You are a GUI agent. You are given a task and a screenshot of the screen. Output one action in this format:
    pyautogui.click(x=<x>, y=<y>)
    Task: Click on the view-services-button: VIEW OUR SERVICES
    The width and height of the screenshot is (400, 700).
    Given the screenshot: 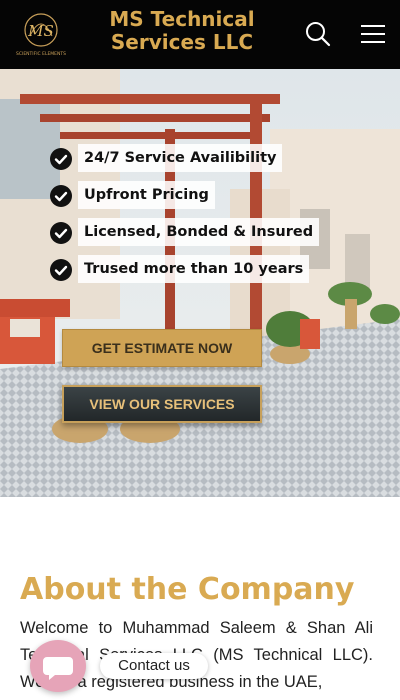 What is the action you would take?
    pyautogui.click(x=162, y=404)
    